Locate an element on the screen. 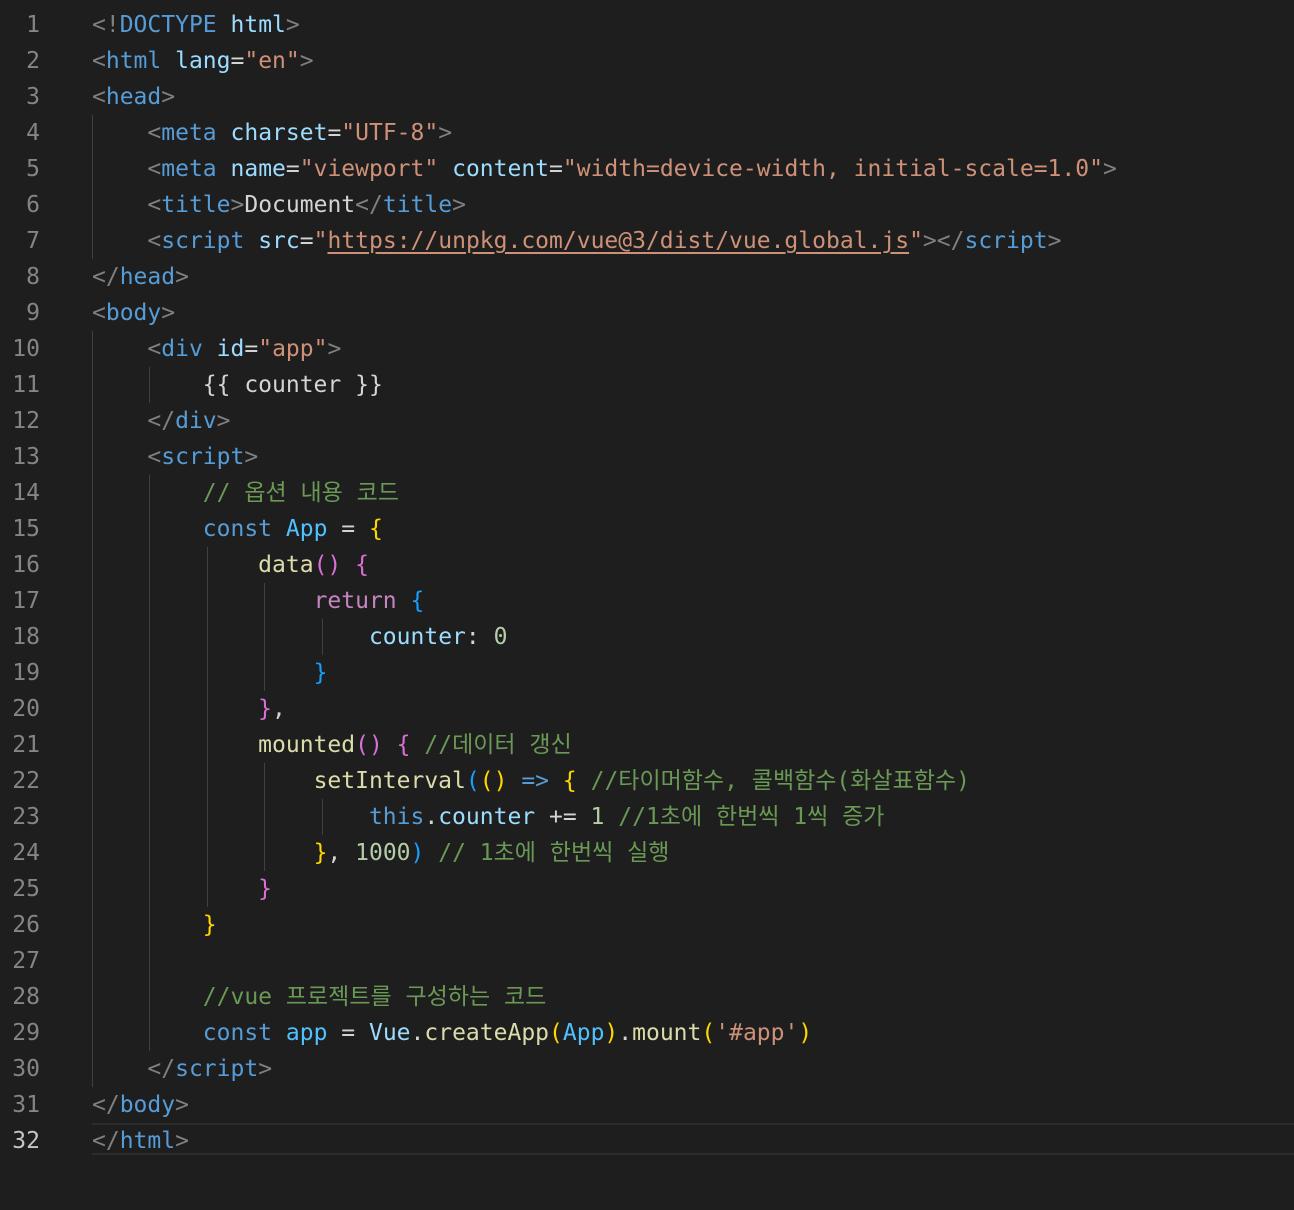 The image size is (1294, 1210). line-number: 23 is located at coordinates (26, 817).